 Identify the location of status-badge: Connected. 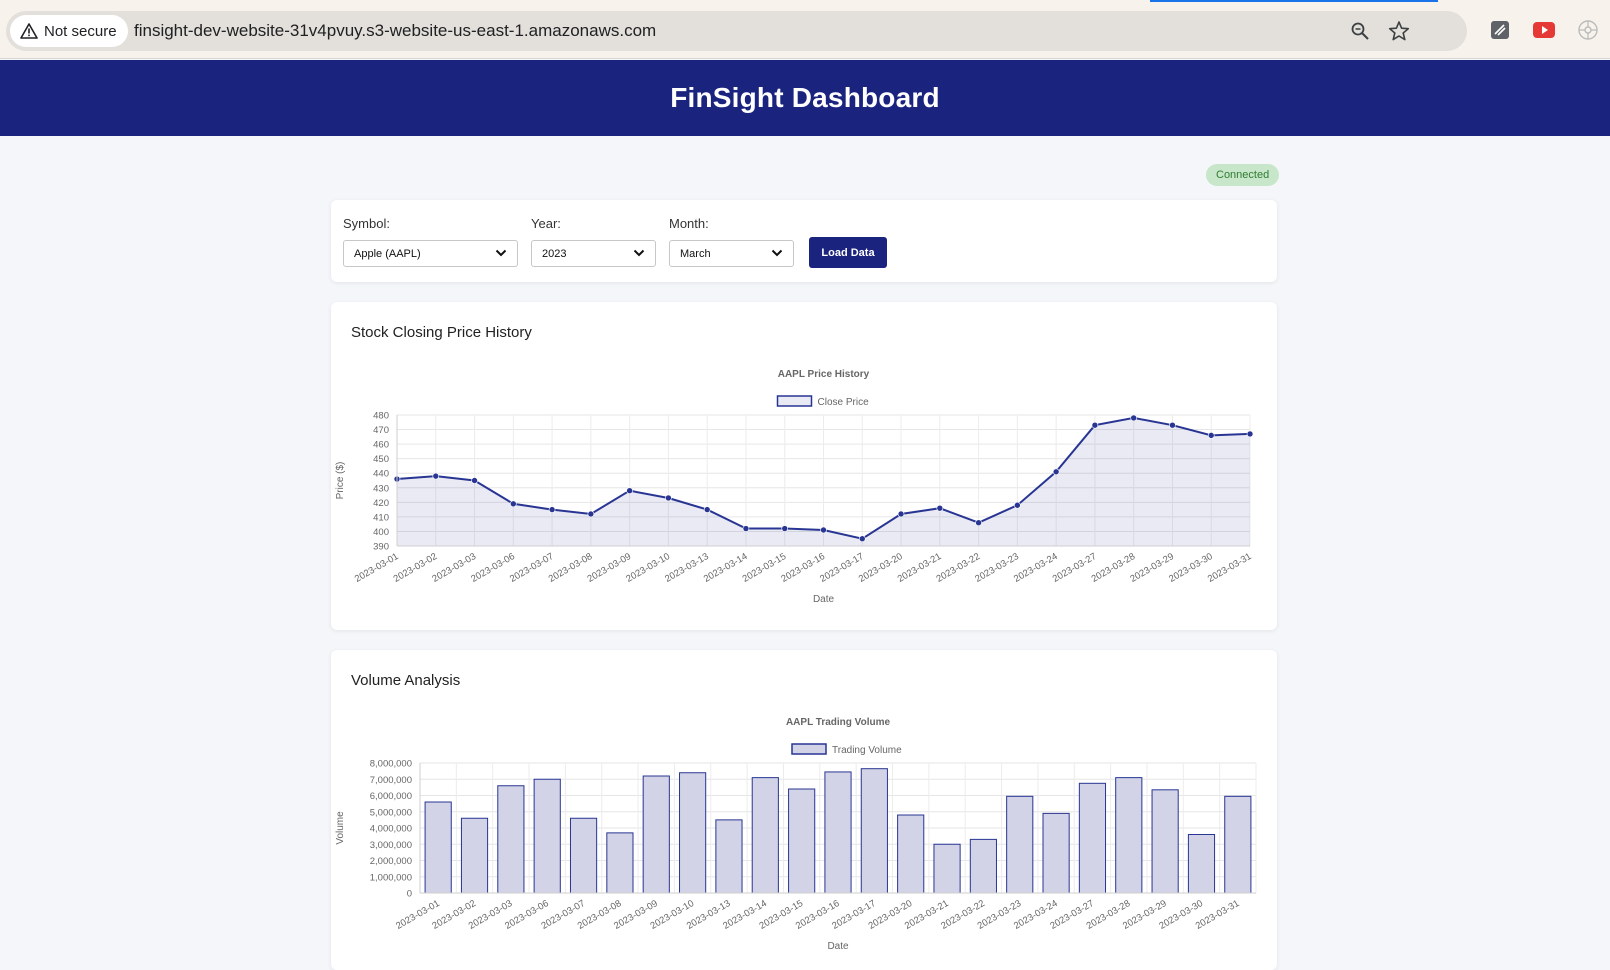
(1243, 175).